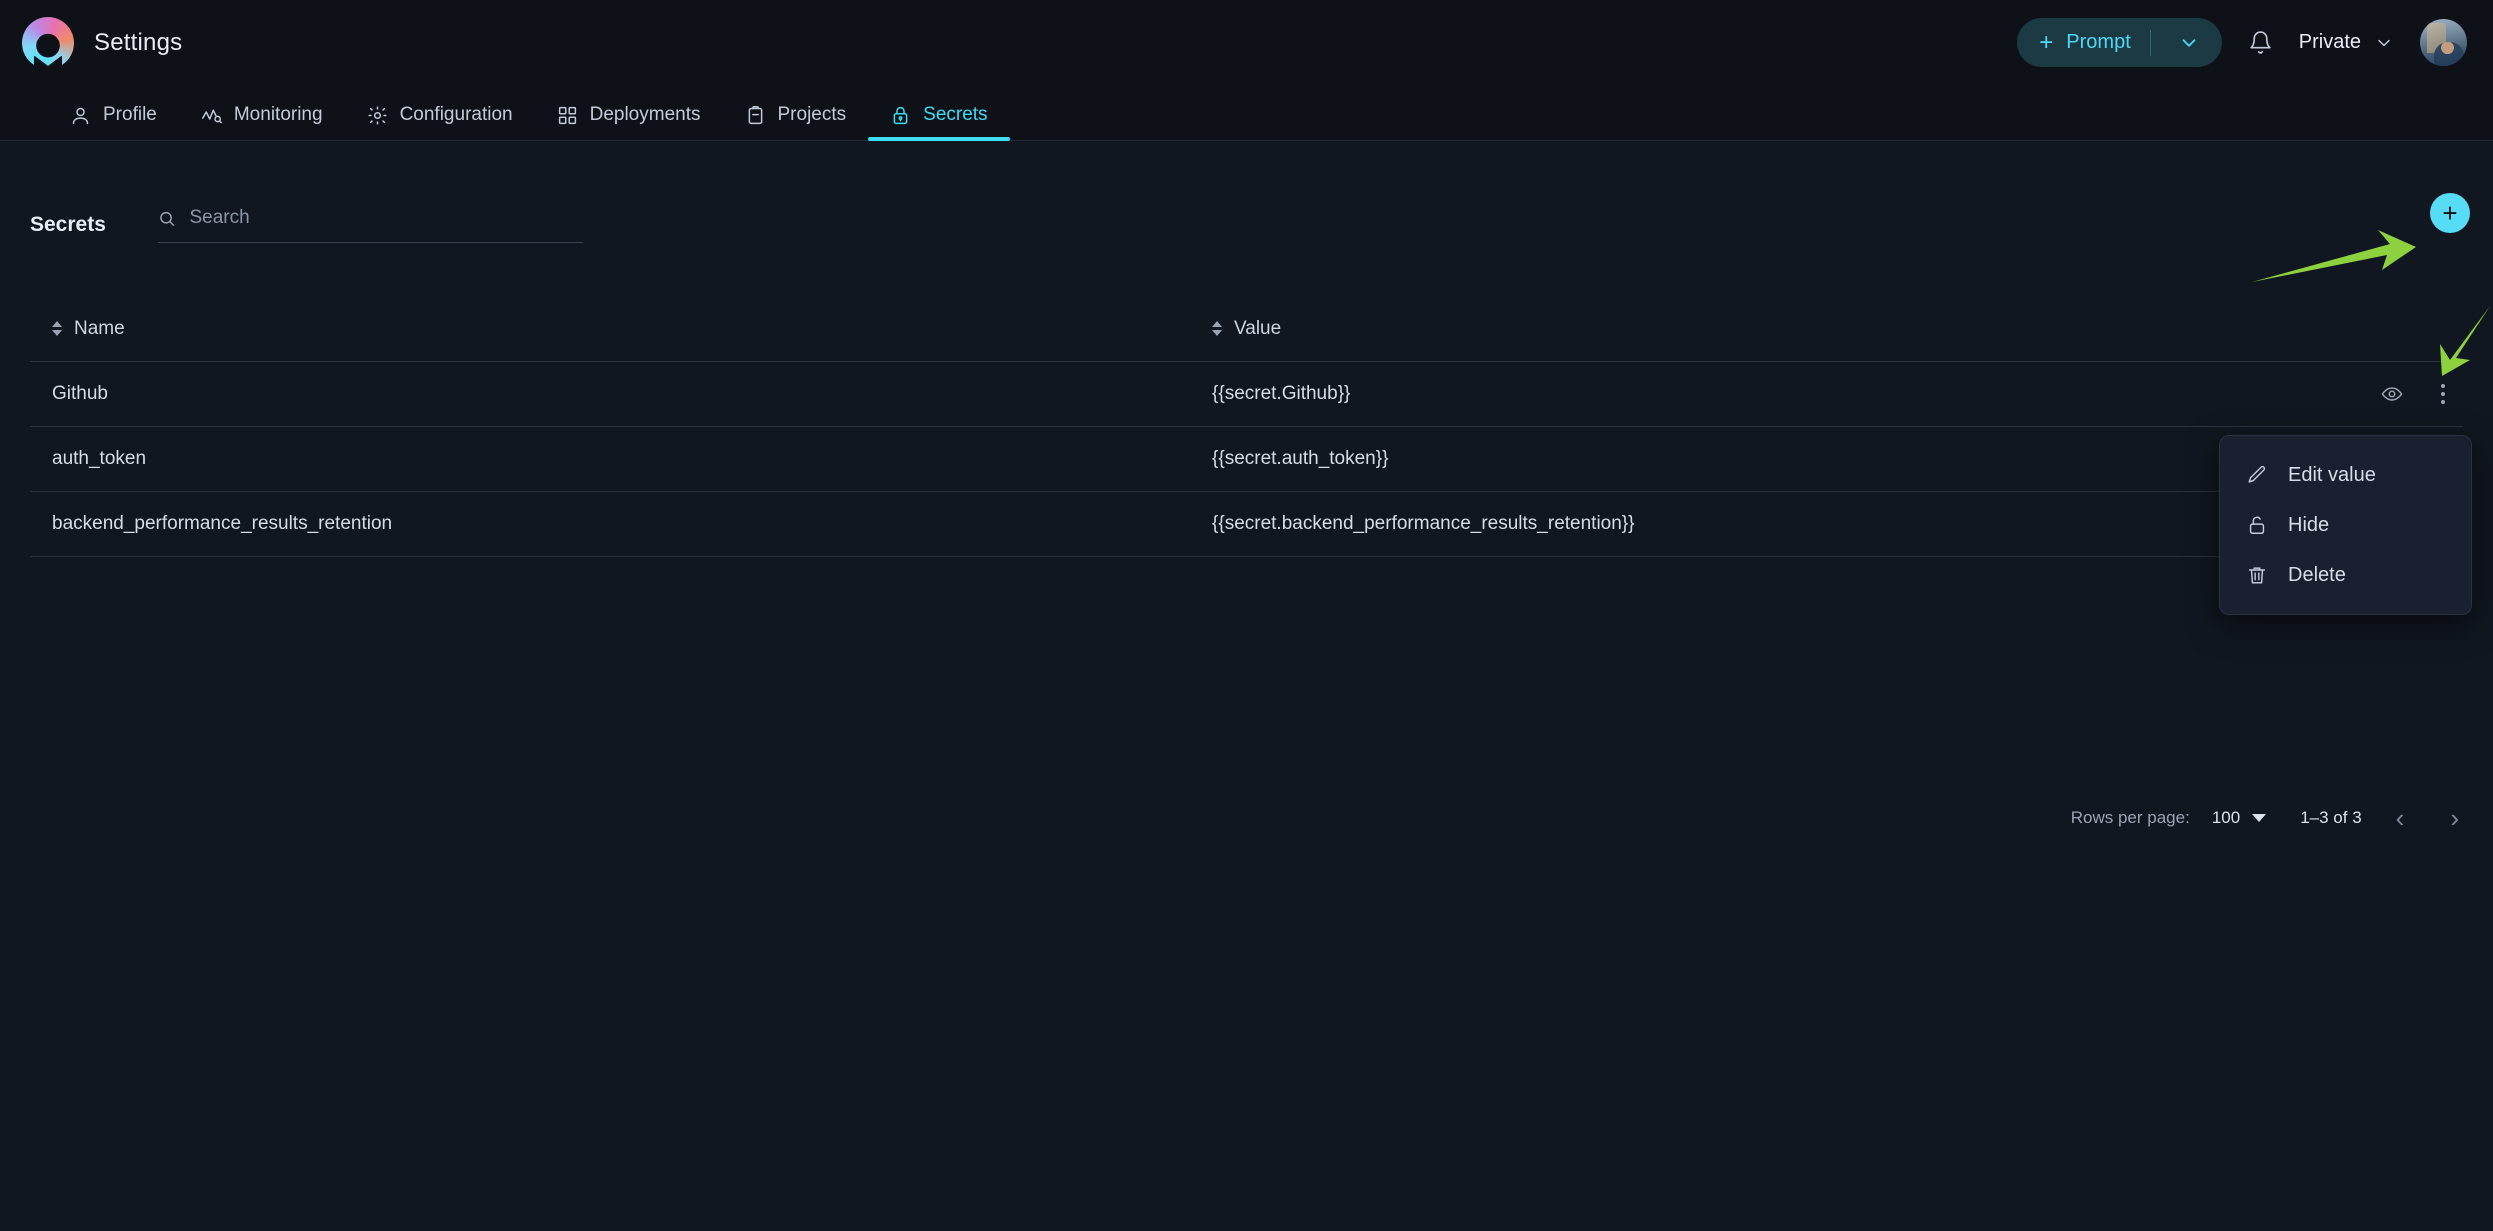 The image size is (2493, 1231). I want to click on brand-logo-icon, so click(48, 42).